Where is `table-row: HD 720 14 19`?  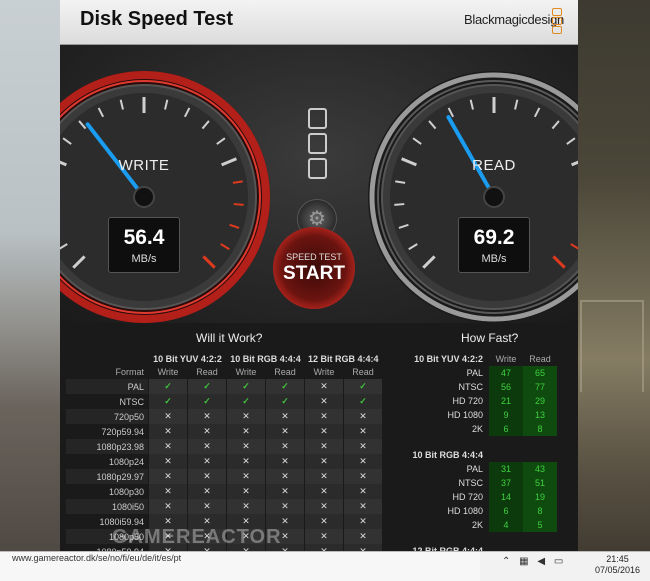 table-row: HD 720 14 19 is located at coordinates (481, 497).